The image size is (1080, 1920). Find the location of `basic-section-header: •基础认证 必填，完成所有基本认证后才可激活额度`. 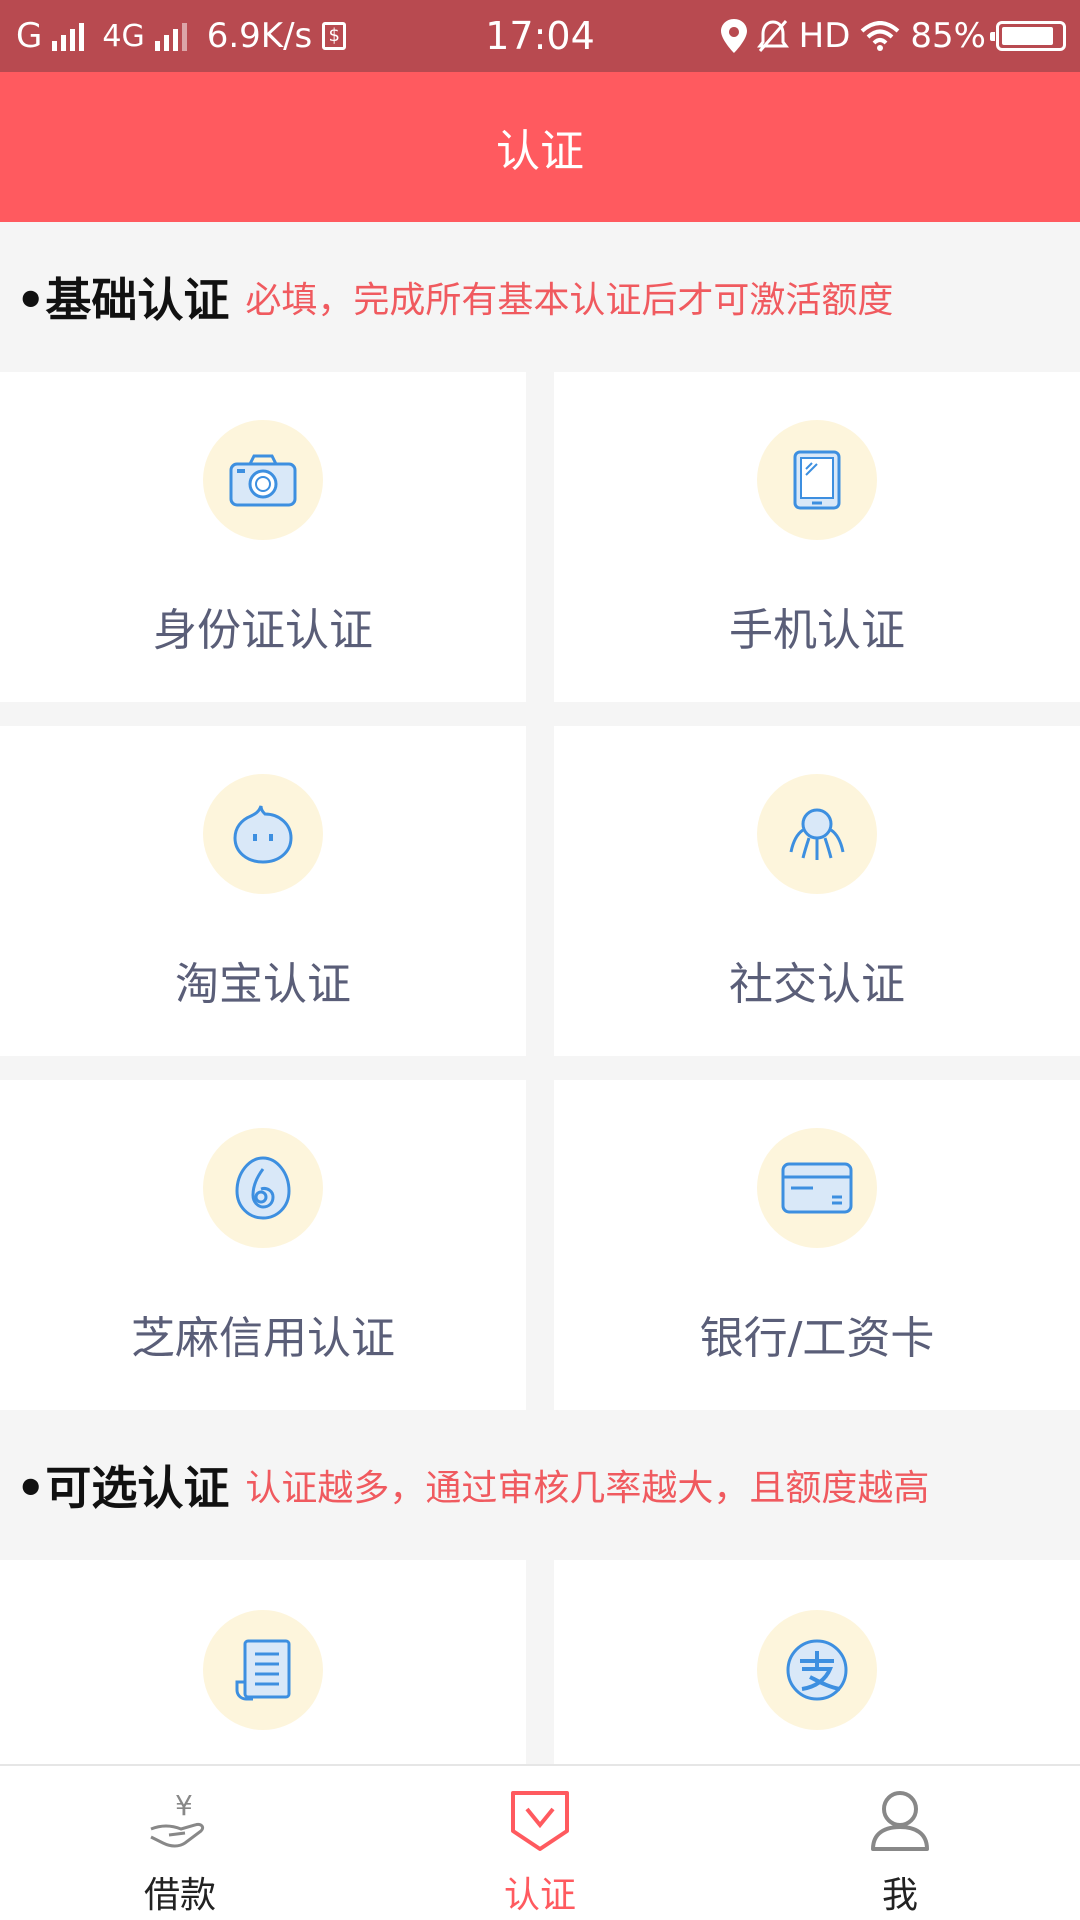

basic-section-header: •基础认证 必填，完成所有基本认证后才可激活额度 is located at coordinates (540, 297).